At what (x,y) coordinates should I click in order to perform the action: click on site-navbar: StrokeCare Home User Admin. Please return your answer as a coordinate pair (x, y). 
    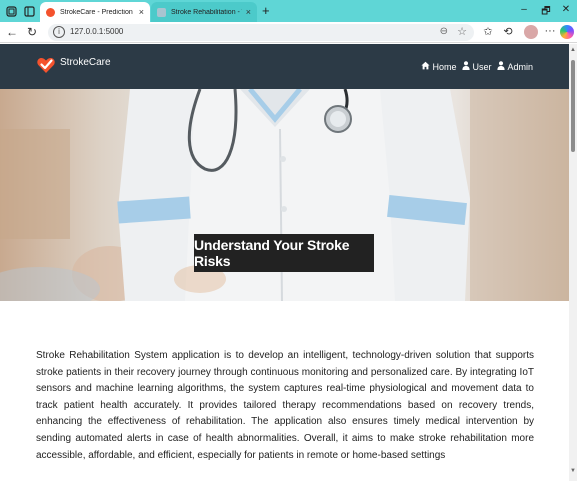
    Looking at the image, I should click on (284, 66).